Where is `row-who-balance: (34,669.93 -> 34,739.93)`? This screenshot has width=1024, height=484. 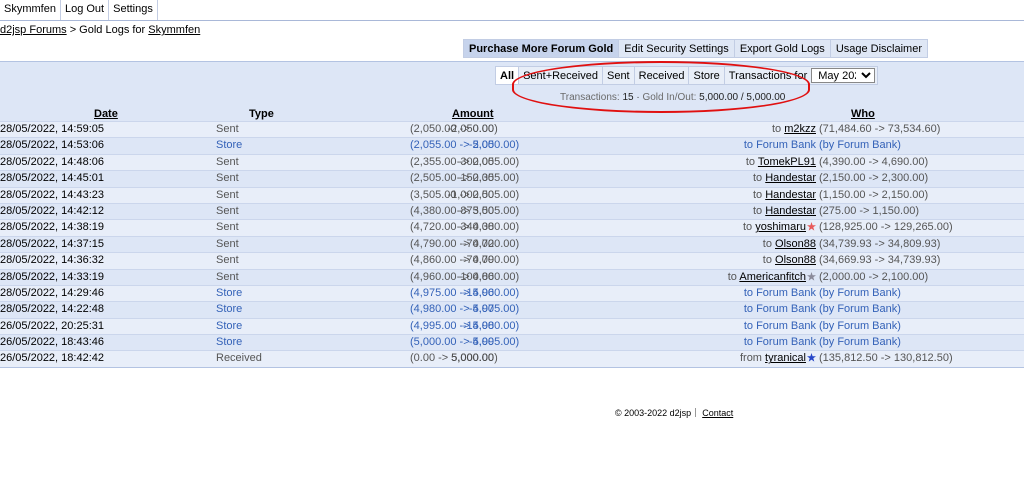 row-who-balance: (34,669.93 -> 34,739.93) is located at coordinates (880, 260).